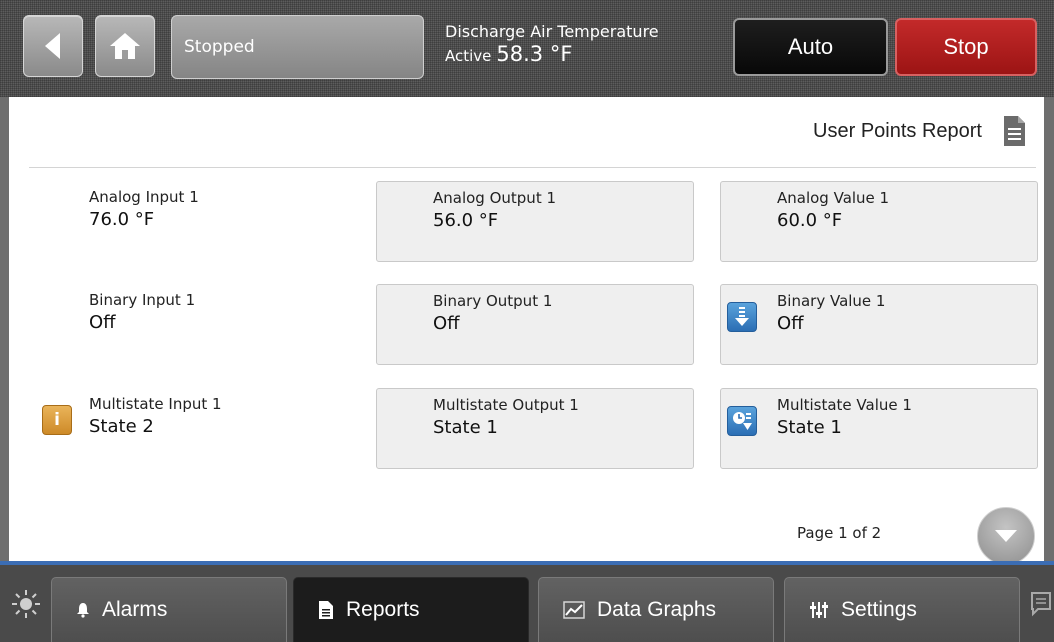  Describe the element at coordinates (552, 31) in the screenshot. I see `temperature-title: Discharge Air Temperature` at that location.